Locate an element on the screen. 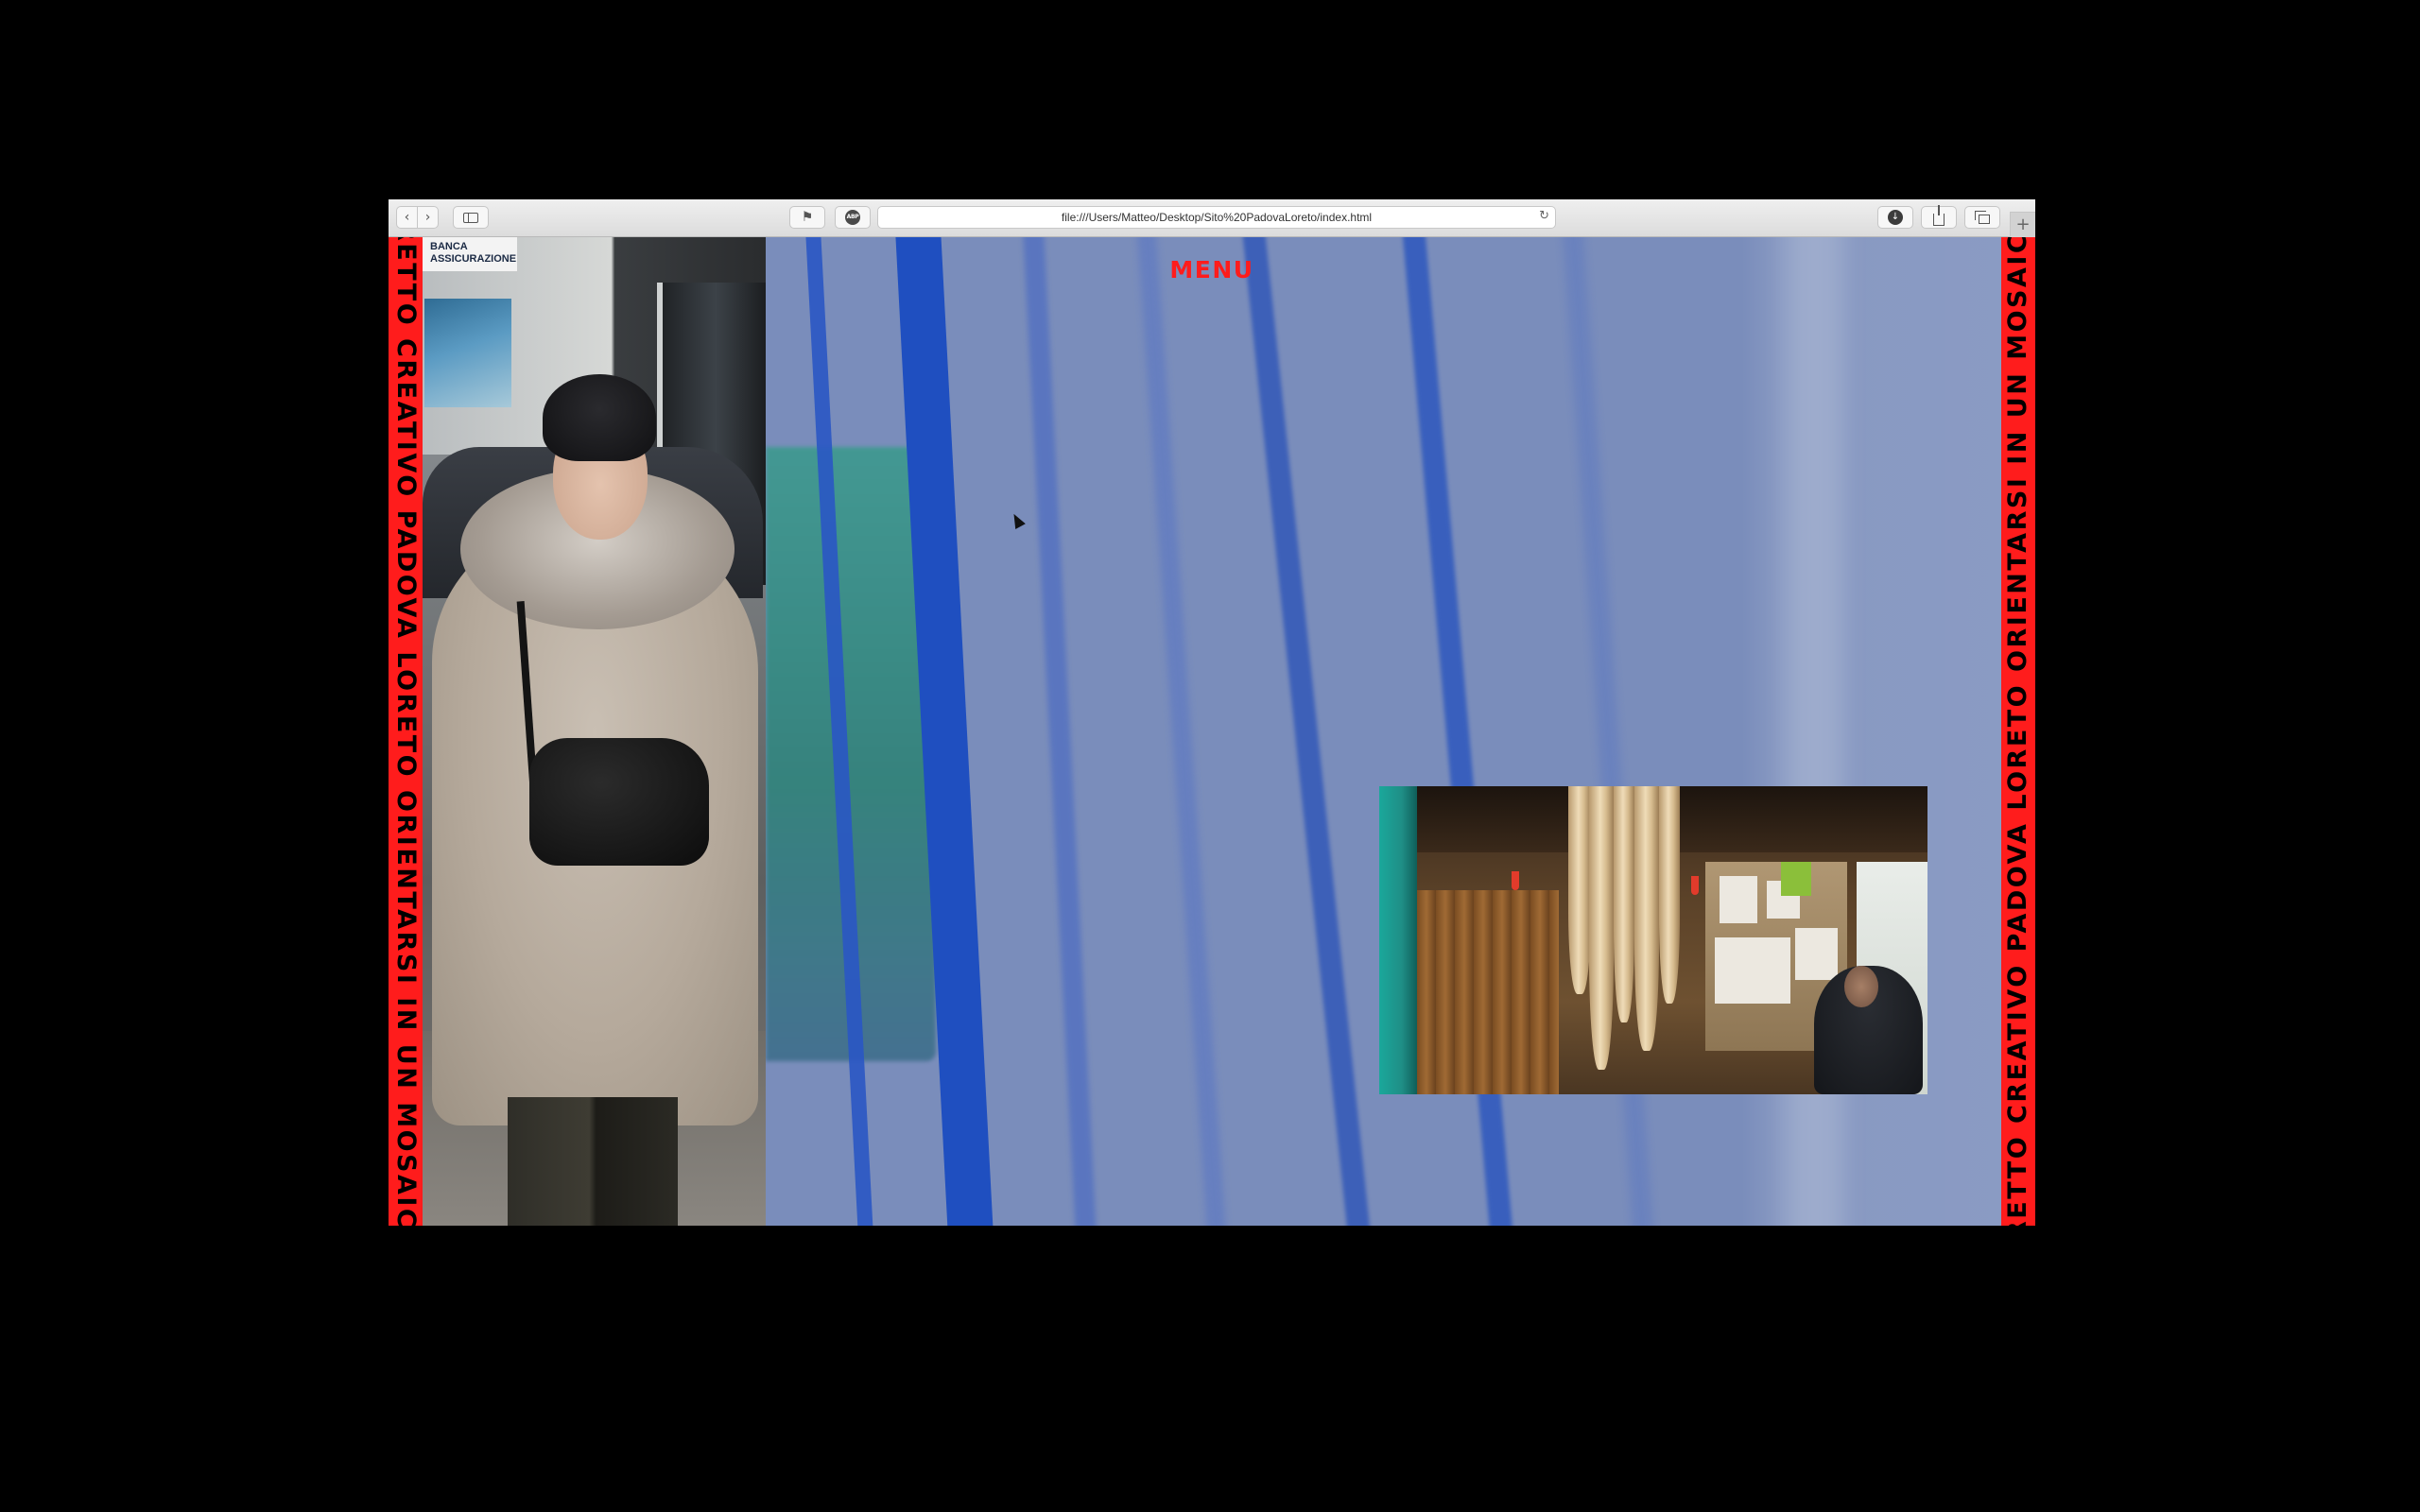  extension-button: ⚑ is located at coordinates (807, 217).